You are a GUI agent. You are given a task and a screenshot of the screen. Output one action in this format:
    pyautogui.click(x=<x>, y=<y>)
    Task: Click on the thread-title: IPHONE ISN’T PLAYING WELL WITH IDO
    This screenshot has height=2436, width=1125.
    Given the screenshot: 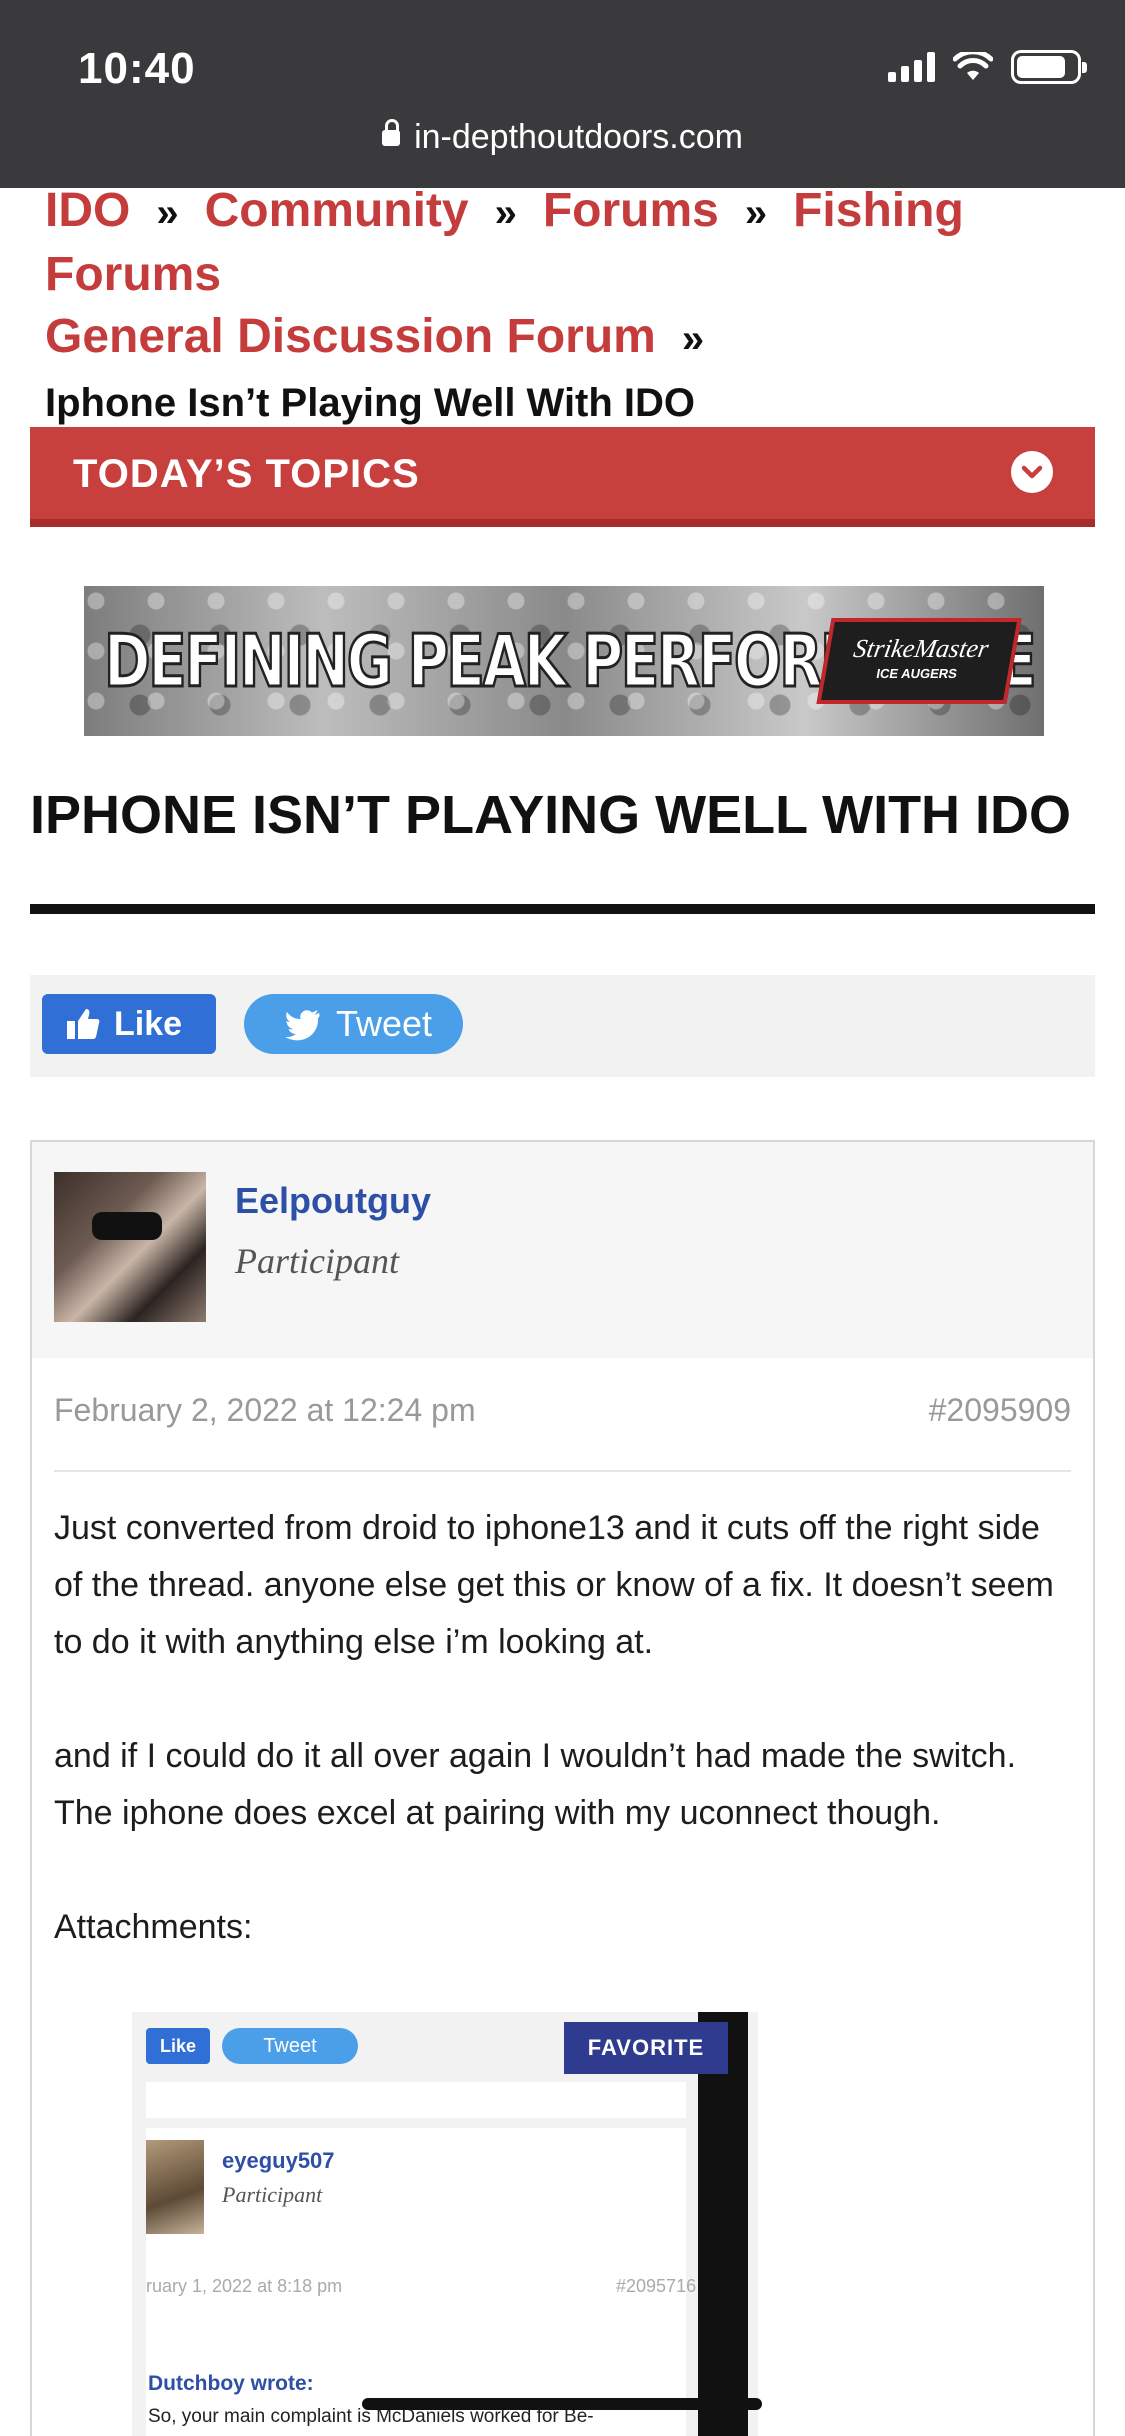 What is the action you would take?
    pyautogui.click(x=551, y=815)
    